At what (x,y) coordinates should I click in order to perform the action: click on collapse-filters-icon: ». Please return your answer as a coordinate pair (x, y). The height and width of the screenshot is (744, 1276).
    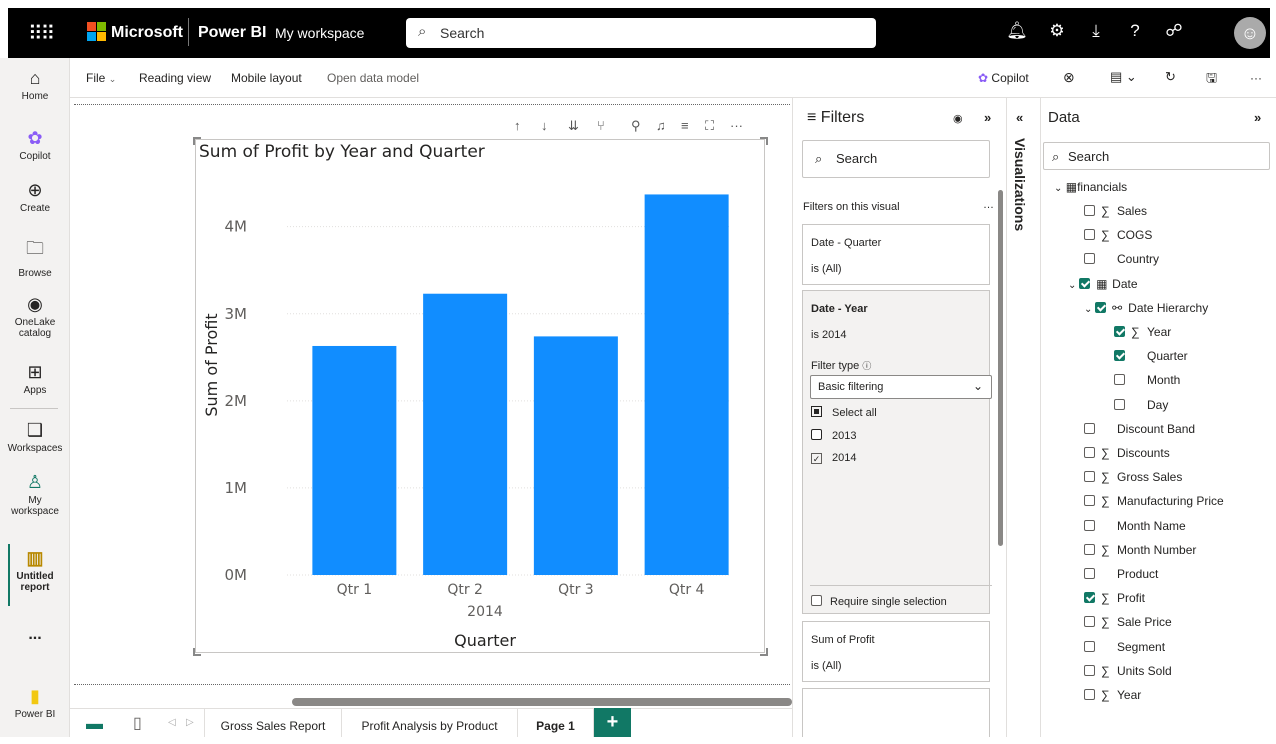
    Looking at the image, I should click on (987, 117).